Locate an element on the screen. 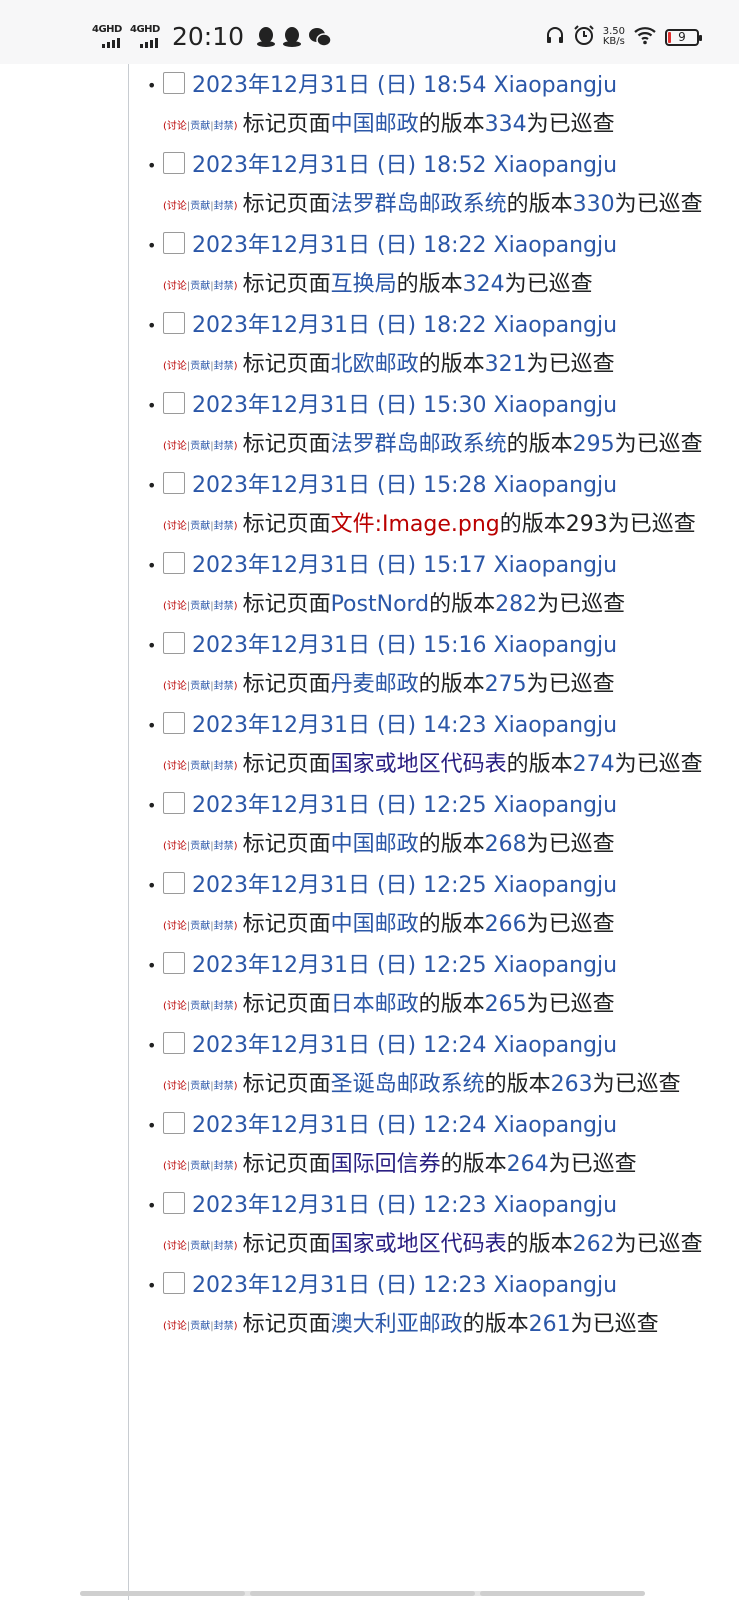 Image resolution: width=739 pixels, height=1600 pixels. revision-link: 262 is located at coordinates (594, 1244).